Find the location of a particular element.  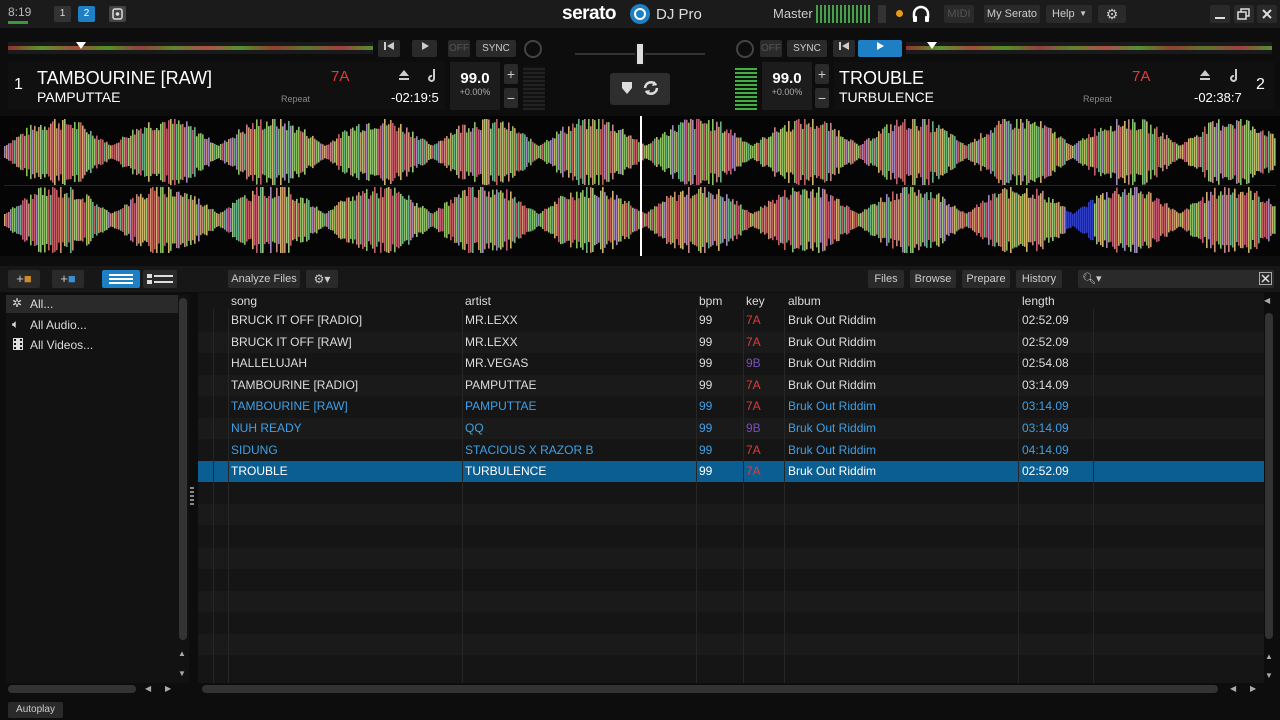

add-crate-button: +■ is located at coordinates (24, 279).